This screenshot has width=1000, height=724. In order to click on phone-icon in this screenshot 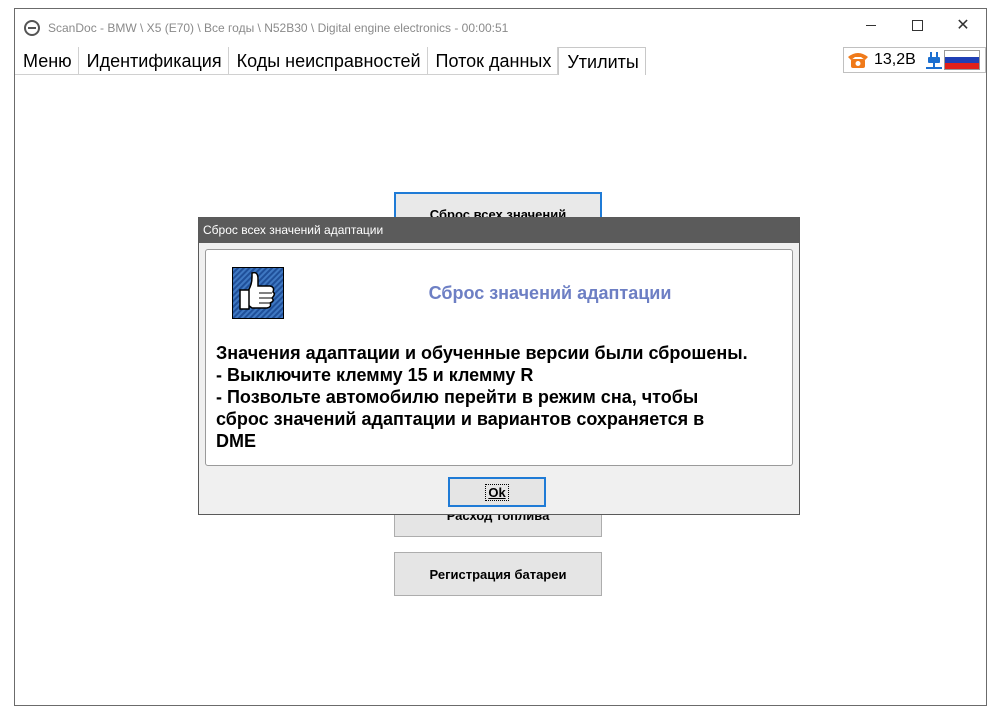, I will do `click(858, 60)`.